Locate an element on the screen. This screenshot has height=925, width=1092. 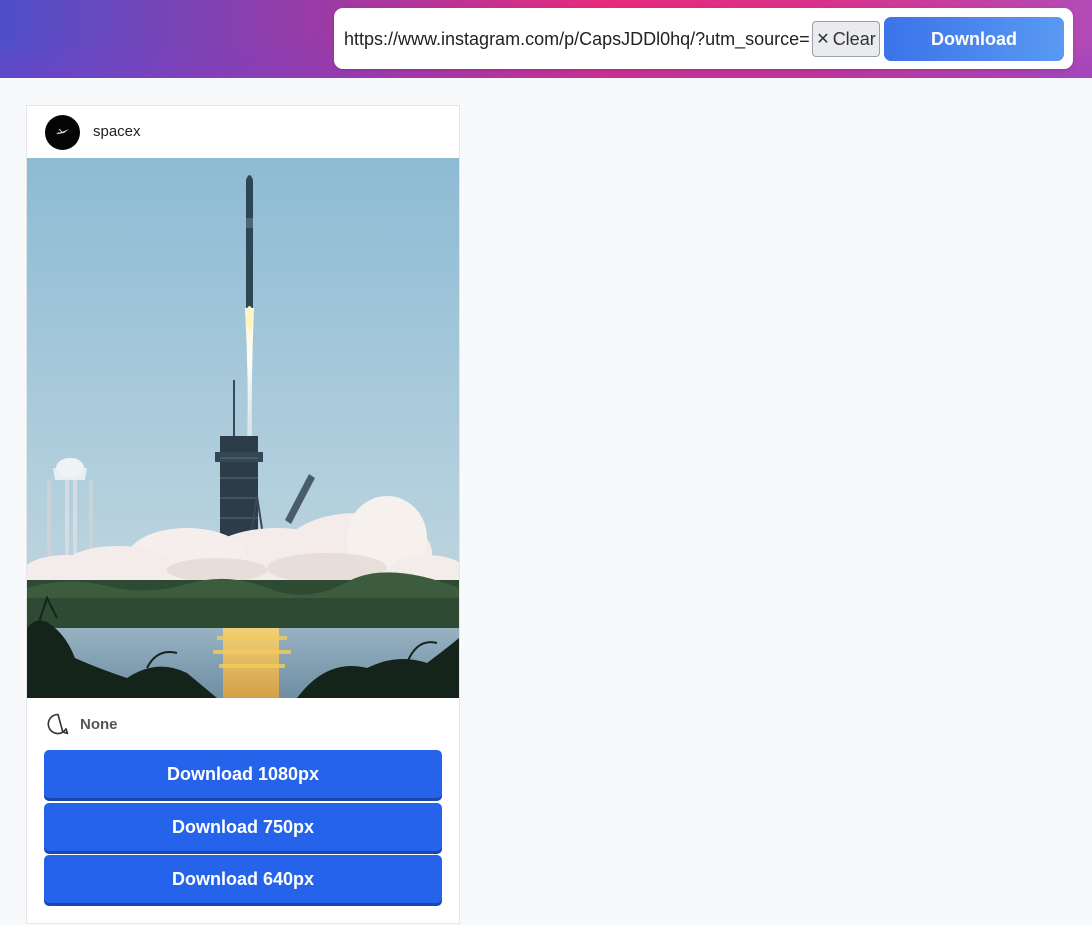
post-username: spacex is located at coordinates (117, 131).